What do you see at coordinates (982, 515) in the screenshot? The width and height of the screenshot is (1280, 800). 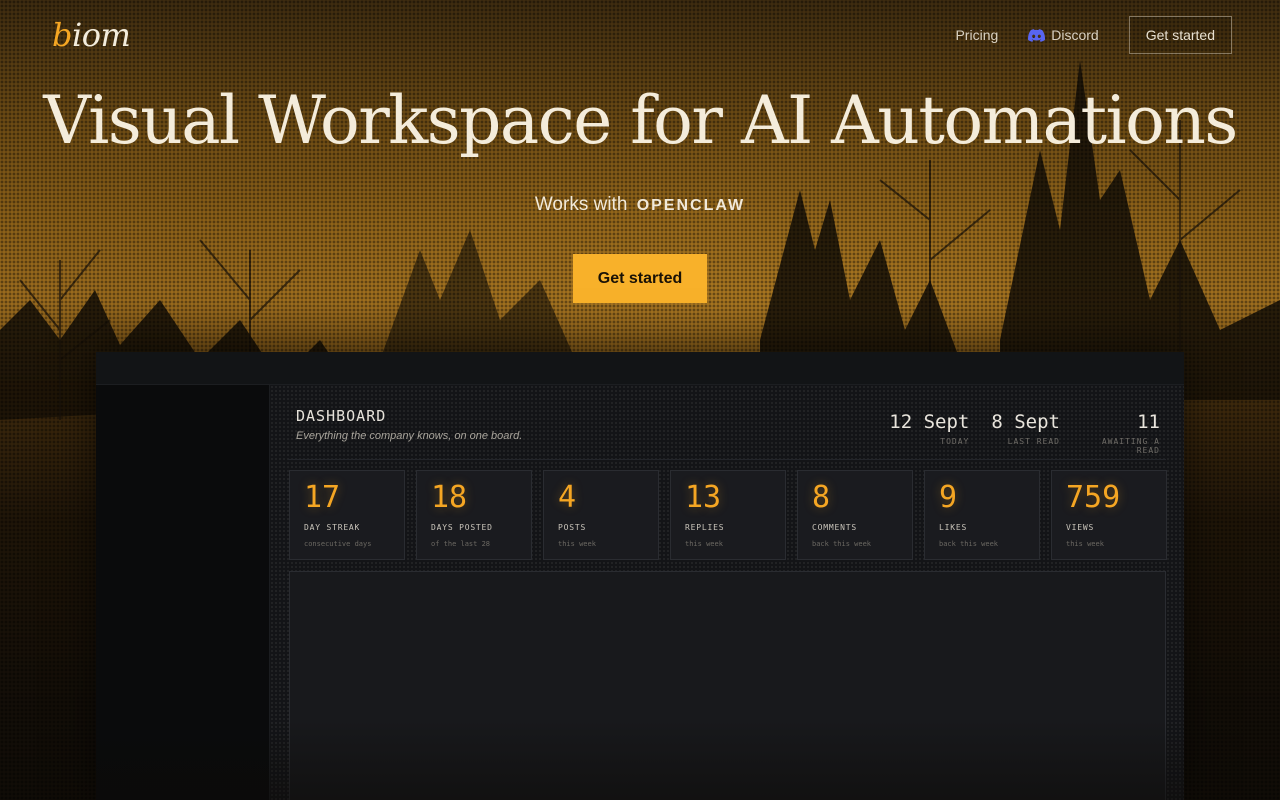 I see `stat-card-likes: 9 LIKES back this week` at bounding box center [982, 515].